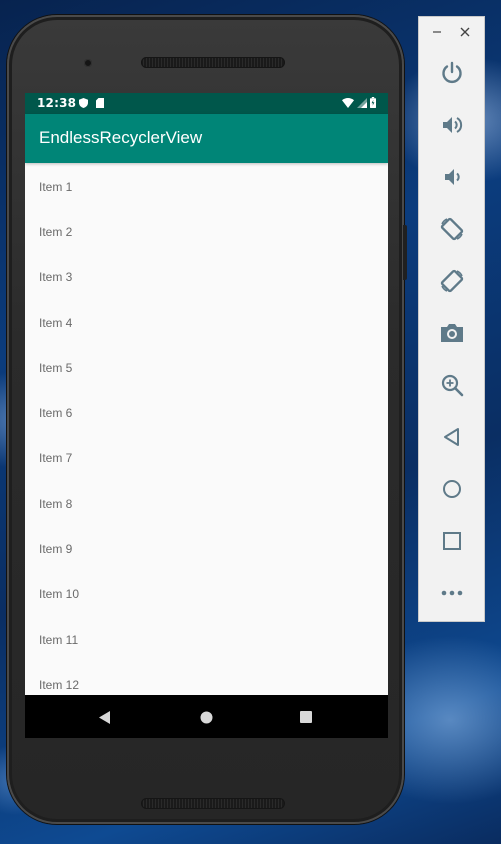 Image resolution: width=501 pixels, height=844 pixels. I want to click on list-item: Item 1, so click(55, 187).